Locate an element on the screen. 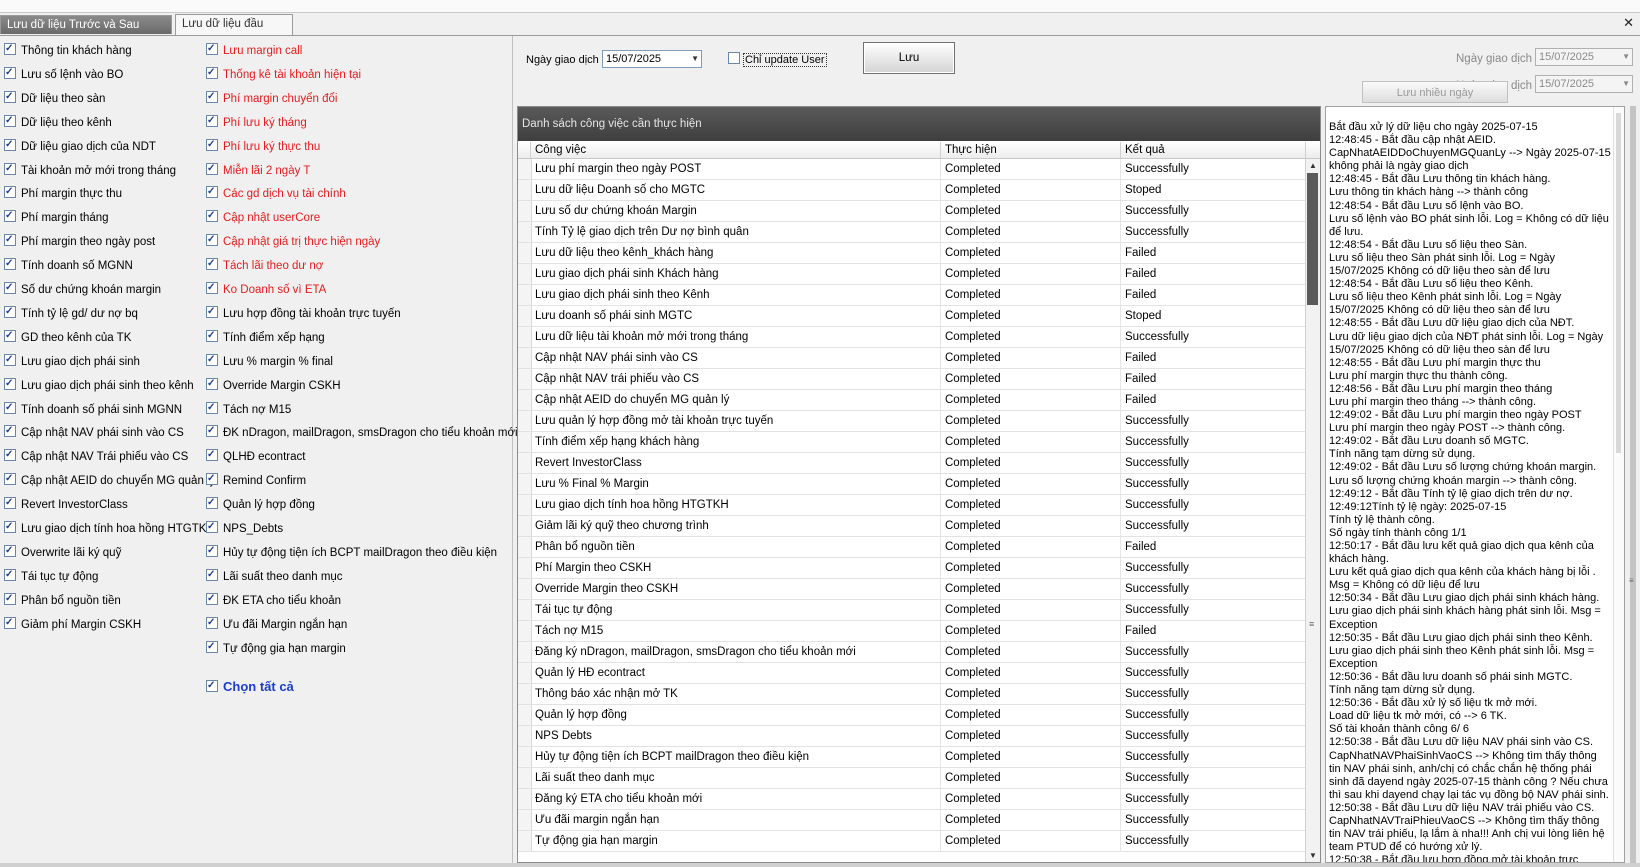  cell-task: Lưu phí margin theo ngày POST is located at coordinates (736, 169).